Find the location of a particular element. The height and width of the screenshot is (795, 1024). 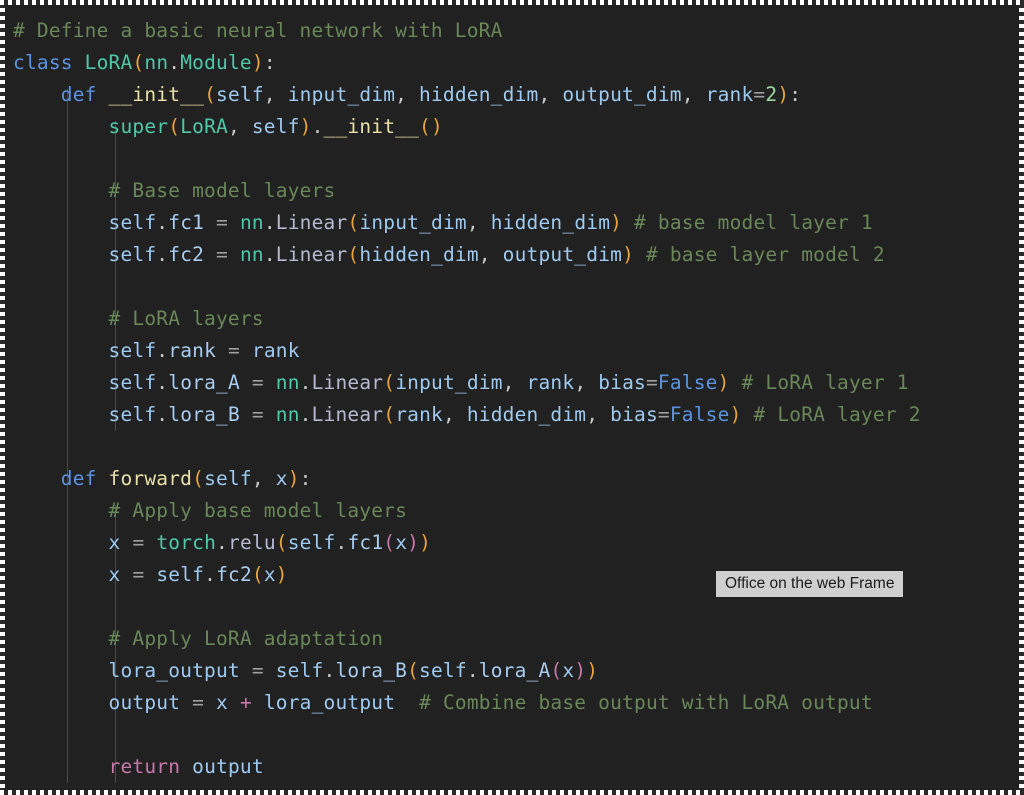

code-line: def forward(self, x): is located at coordinates (516, 479).